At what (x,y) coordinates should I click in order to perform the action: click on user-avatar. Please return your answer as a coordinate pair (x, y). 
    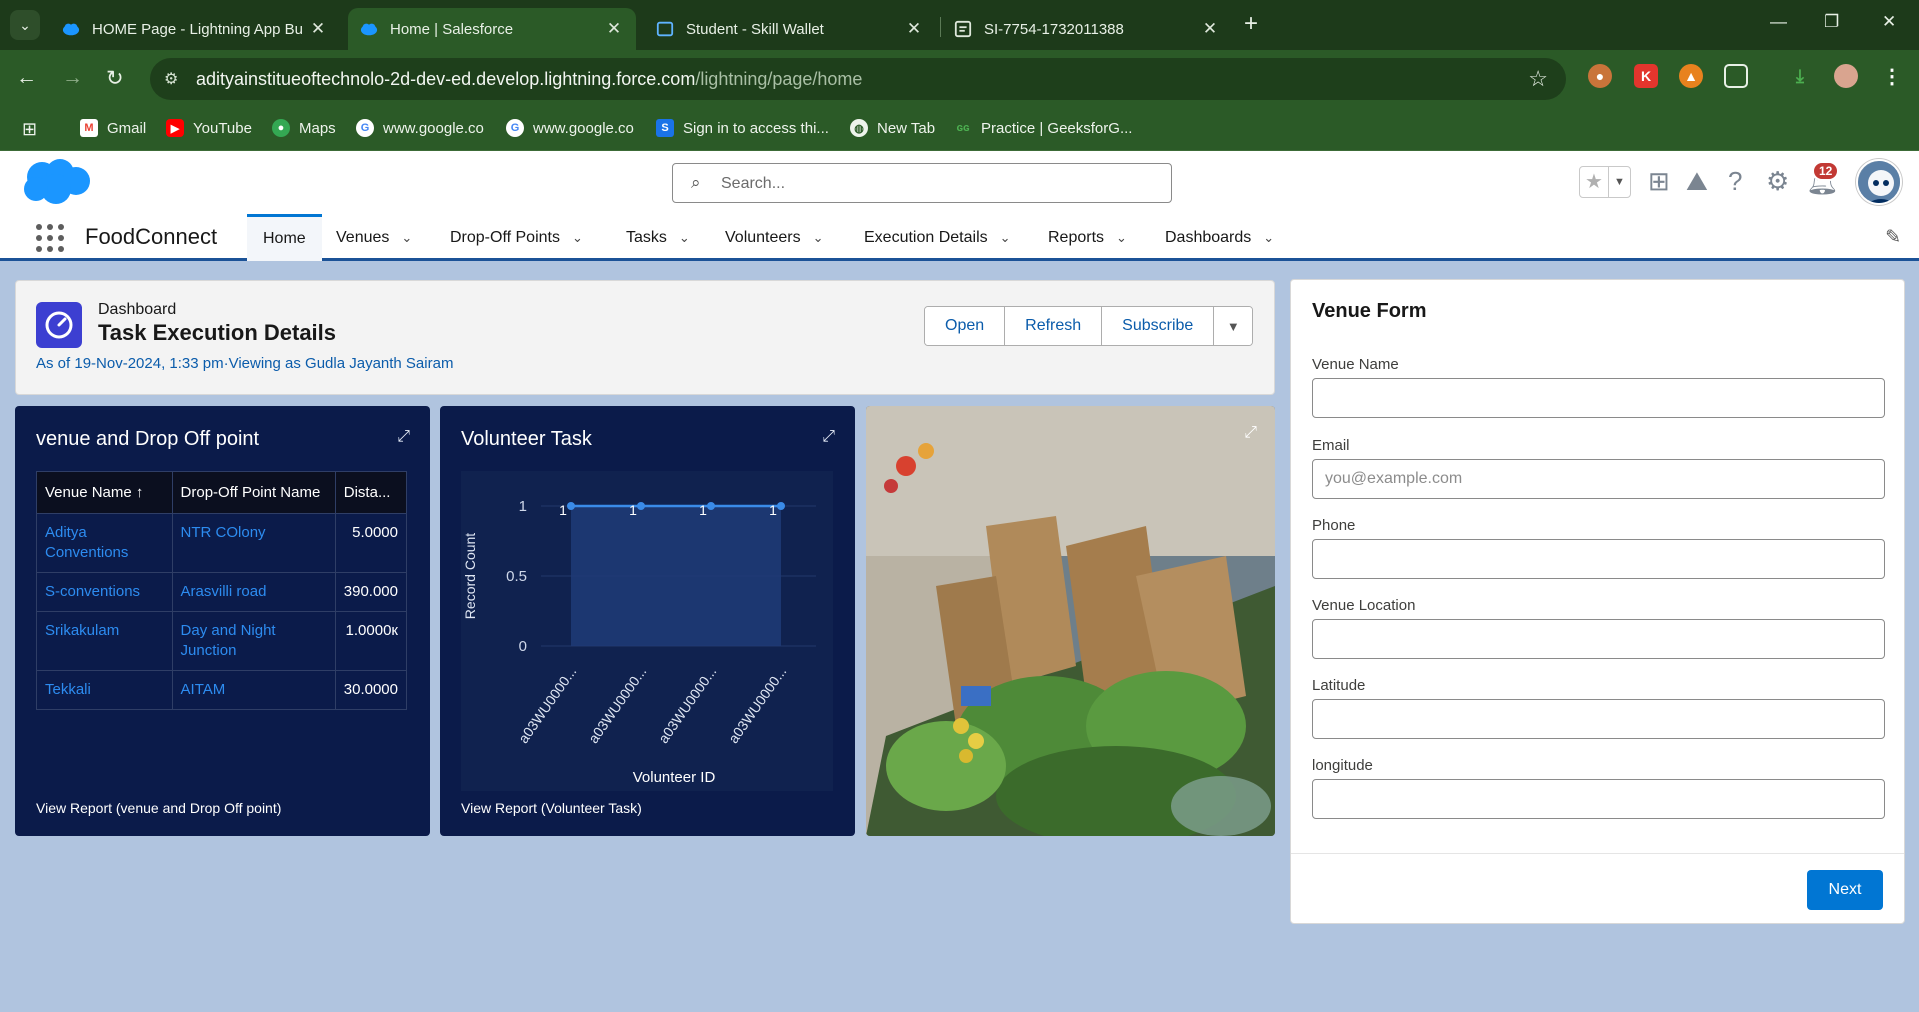
    Looking at the image, I should click on (1879, 182).